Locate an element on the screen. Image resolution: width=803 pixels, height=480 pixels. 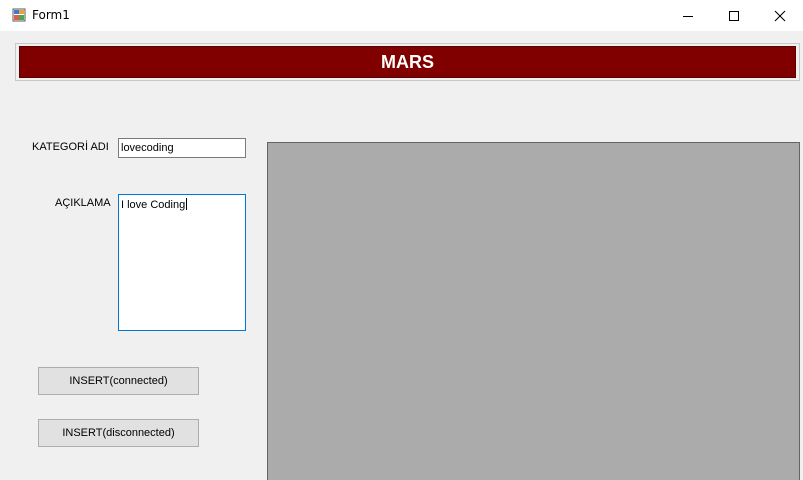
aciklama-label: AÇIKLAMA is located at coordinates (83, 203).